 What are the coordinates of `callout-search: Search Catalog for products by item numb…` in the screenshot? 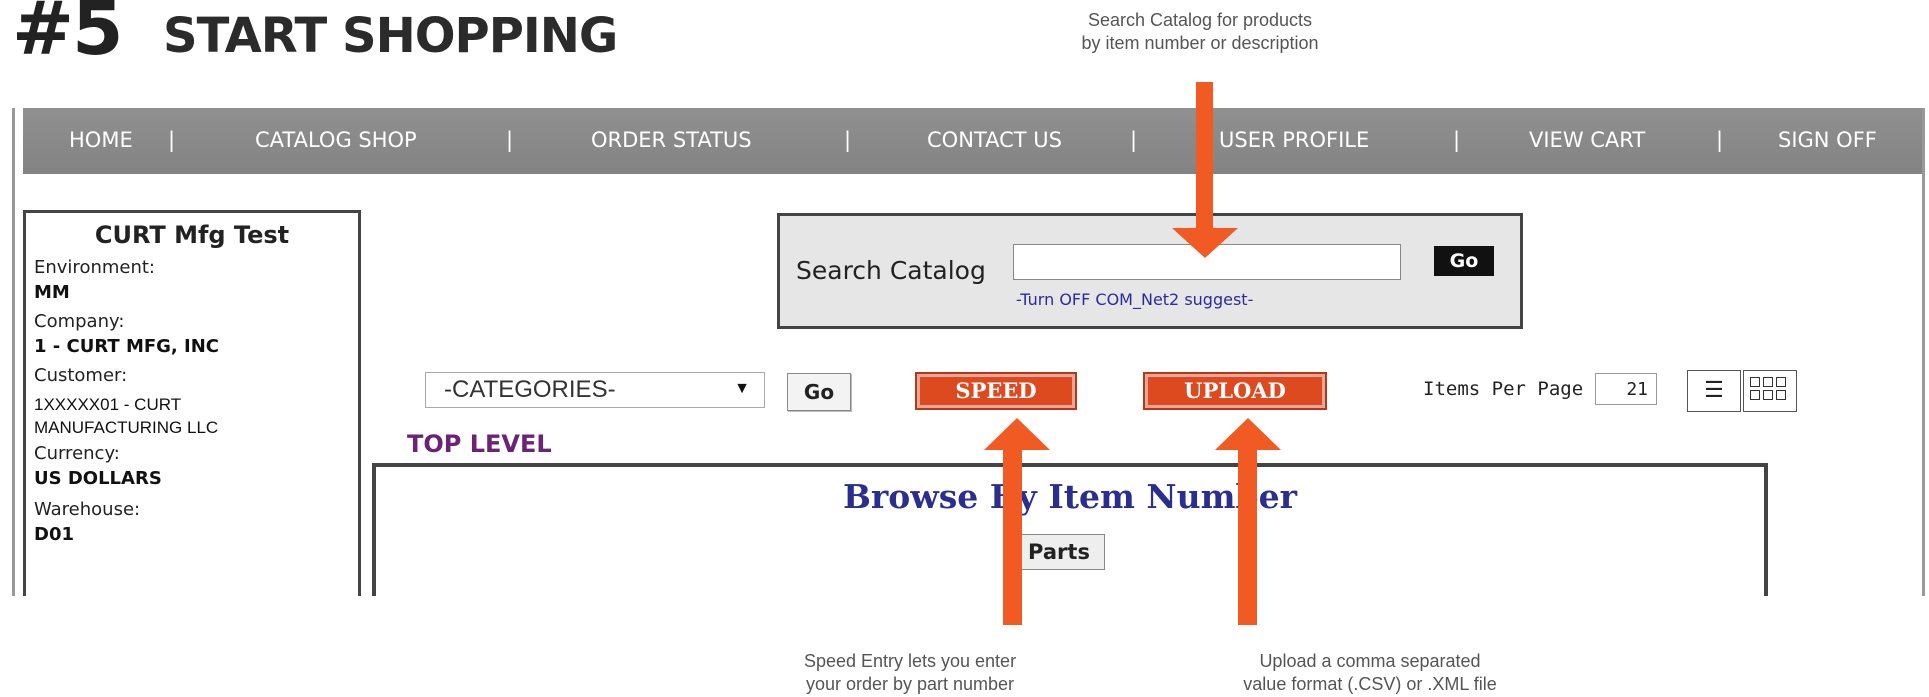 It's located at (1200, 32).